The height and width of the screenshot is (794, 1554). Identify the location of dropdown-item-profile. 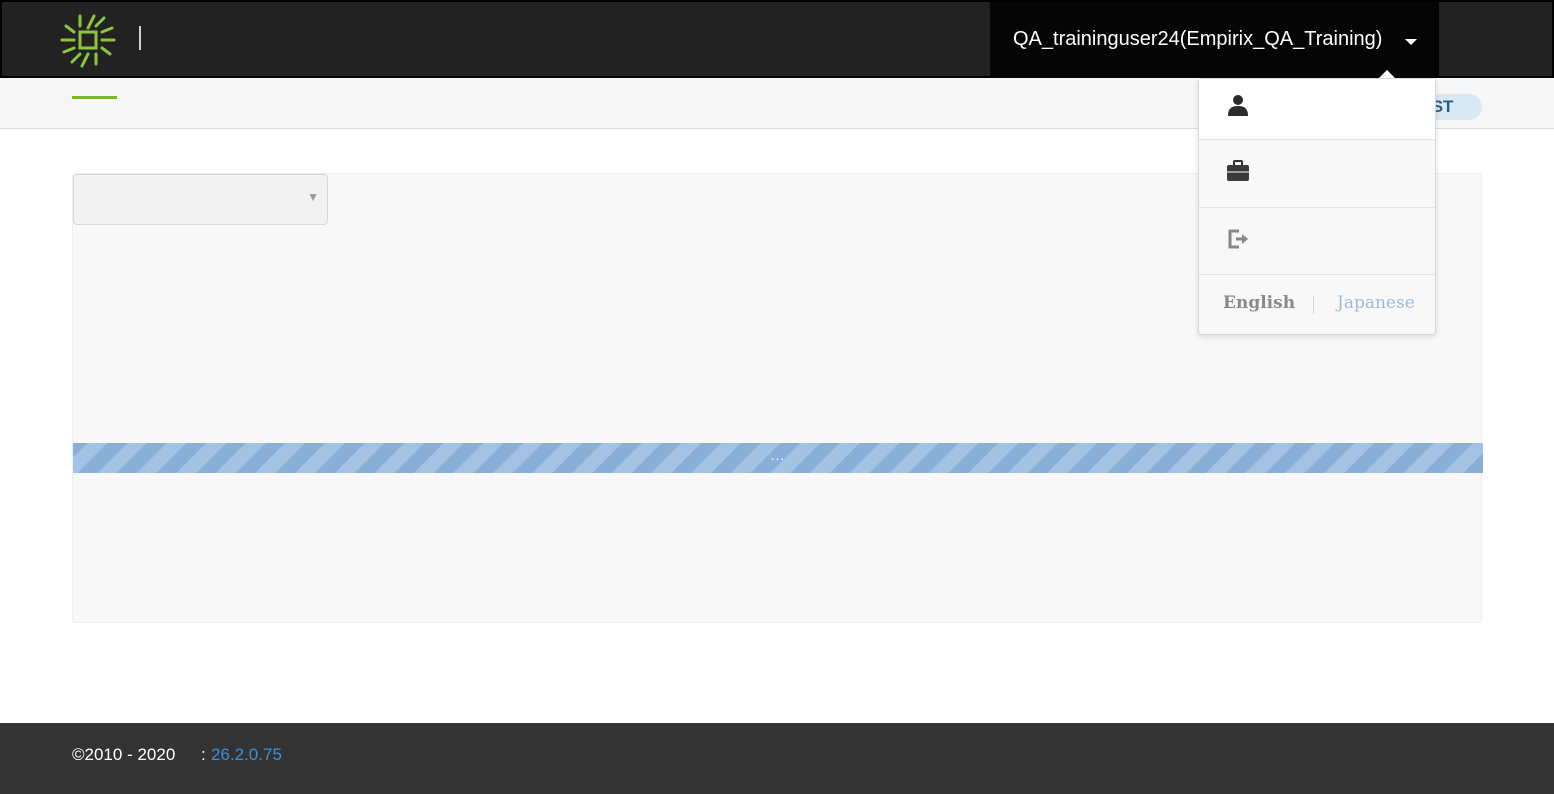
(1317, 109).